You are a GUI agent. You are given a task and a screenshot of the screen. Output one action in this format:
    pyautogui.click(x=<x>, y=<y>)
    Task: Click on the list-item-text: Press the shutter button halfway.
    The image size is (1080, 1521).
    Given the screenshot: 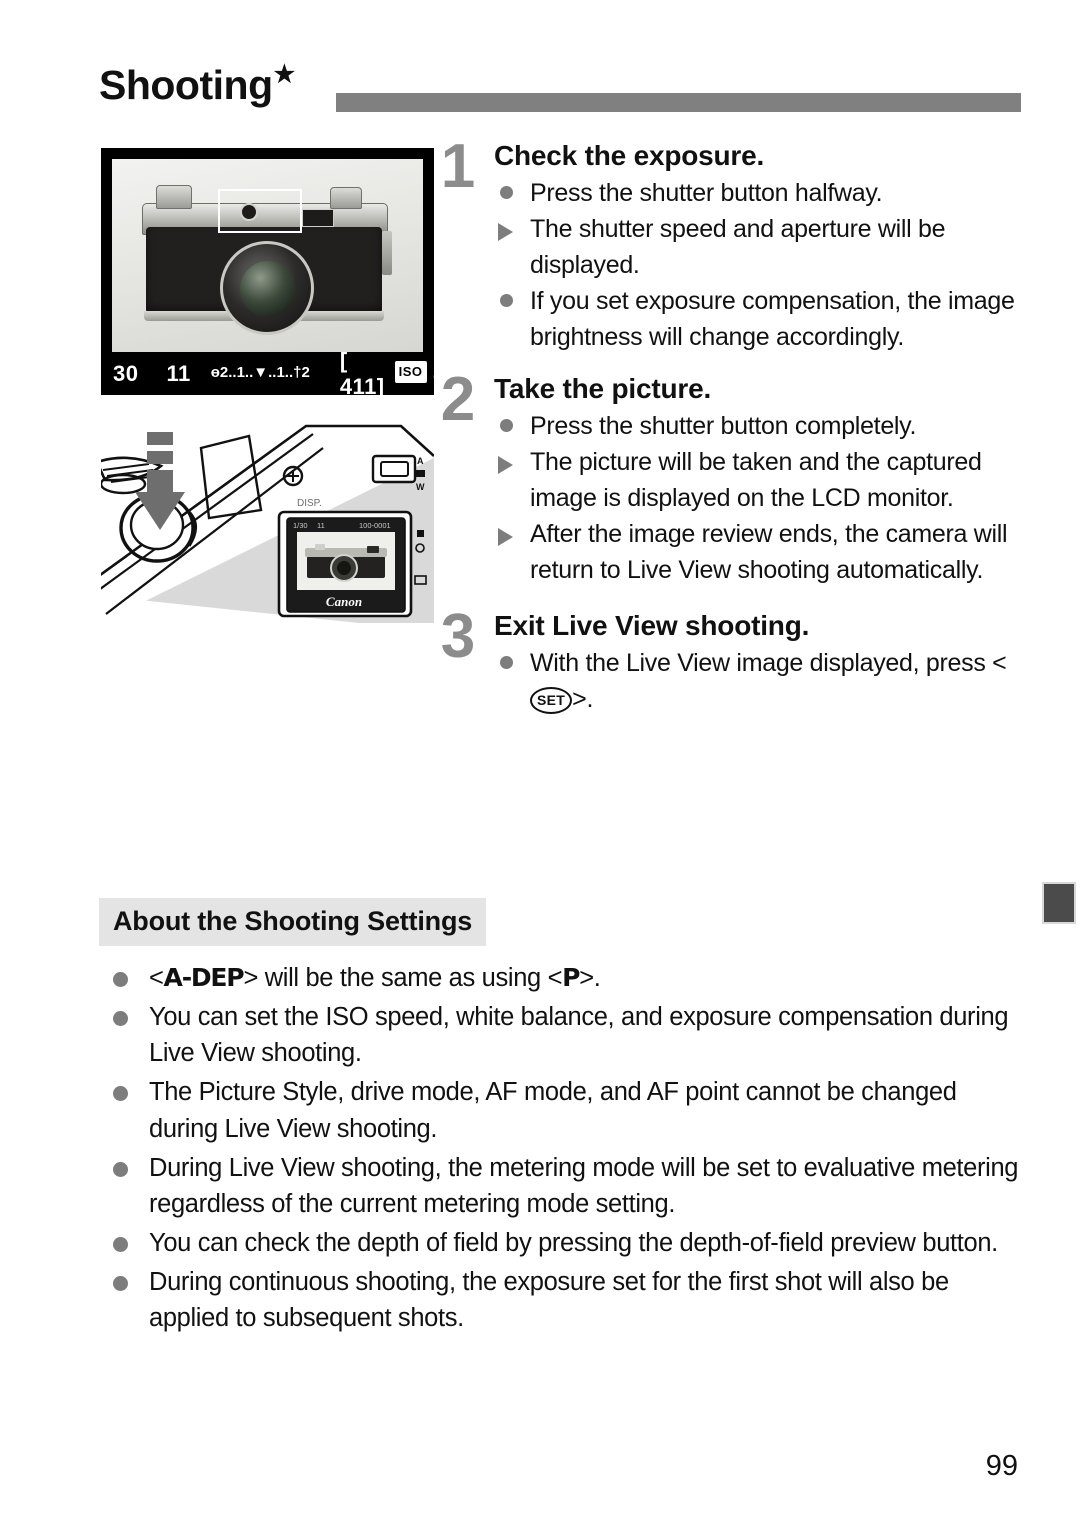 What is the action you would take?
    pyautogui.click(x=706, y=193)
    